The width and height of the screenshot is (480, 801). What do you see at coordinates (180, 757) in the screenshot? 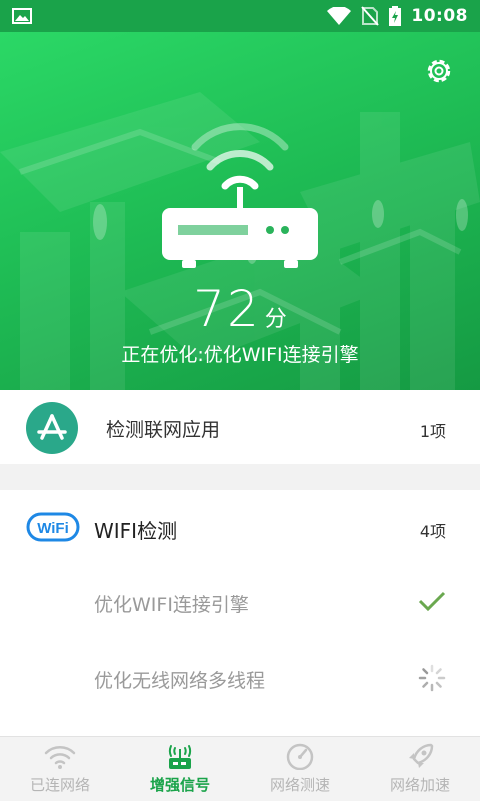
I see `router-signal-icon` at bounding box center [180, 757].